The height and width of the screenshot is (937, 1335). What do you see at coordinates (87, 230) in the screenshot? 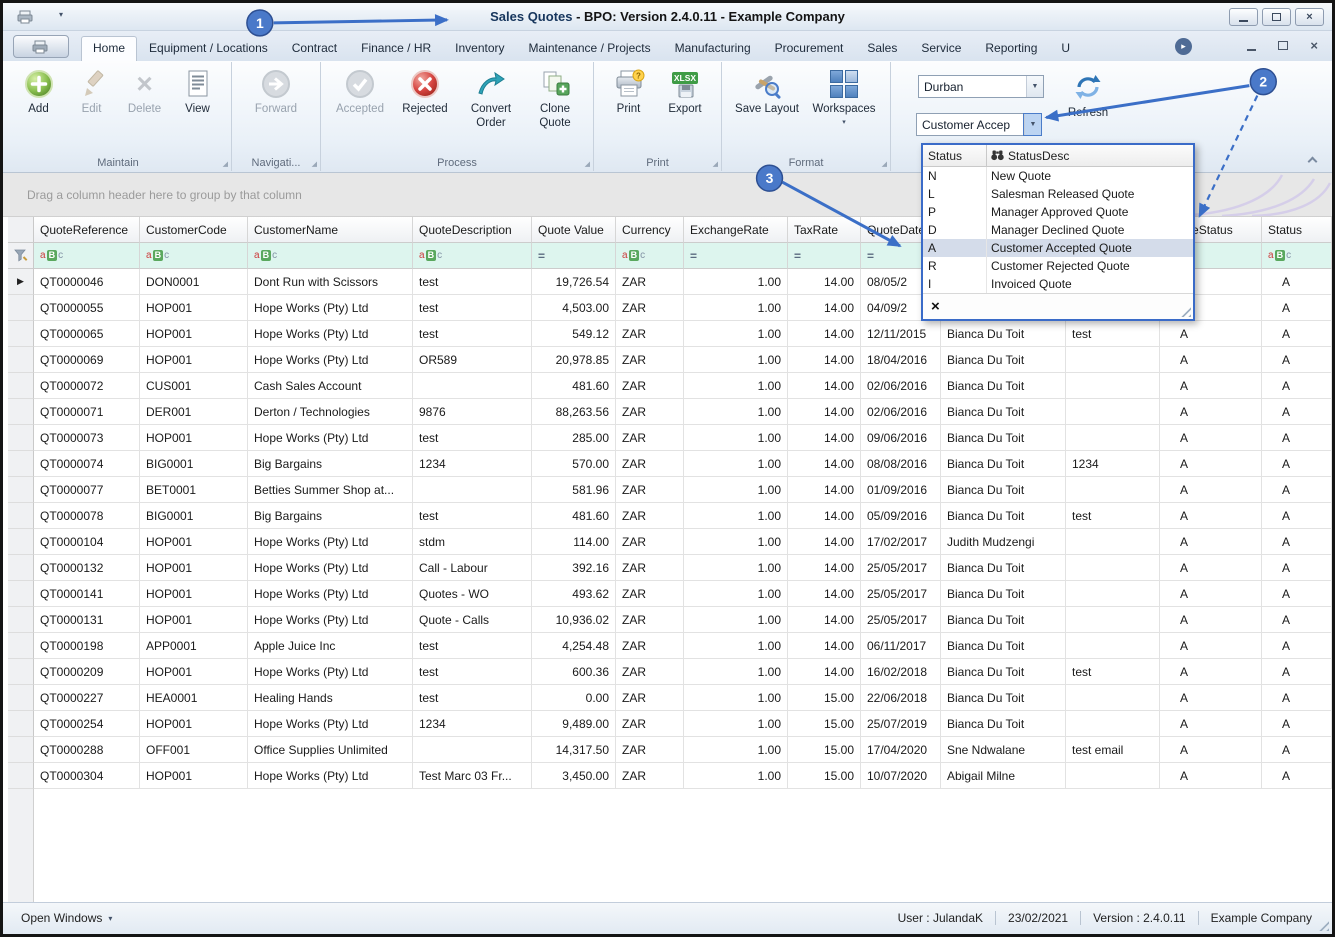
I see `column-header-quotereference: QuoteReference` at bounding box center [87, 230].